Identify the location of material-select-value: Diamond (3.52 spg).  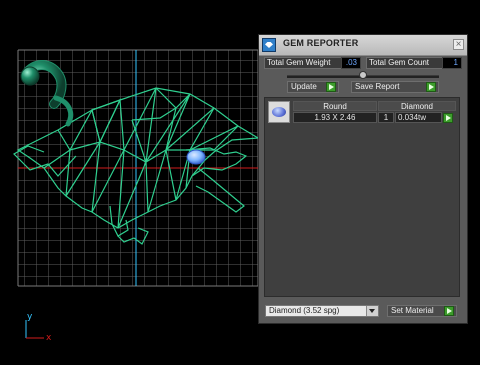
(304, 310).